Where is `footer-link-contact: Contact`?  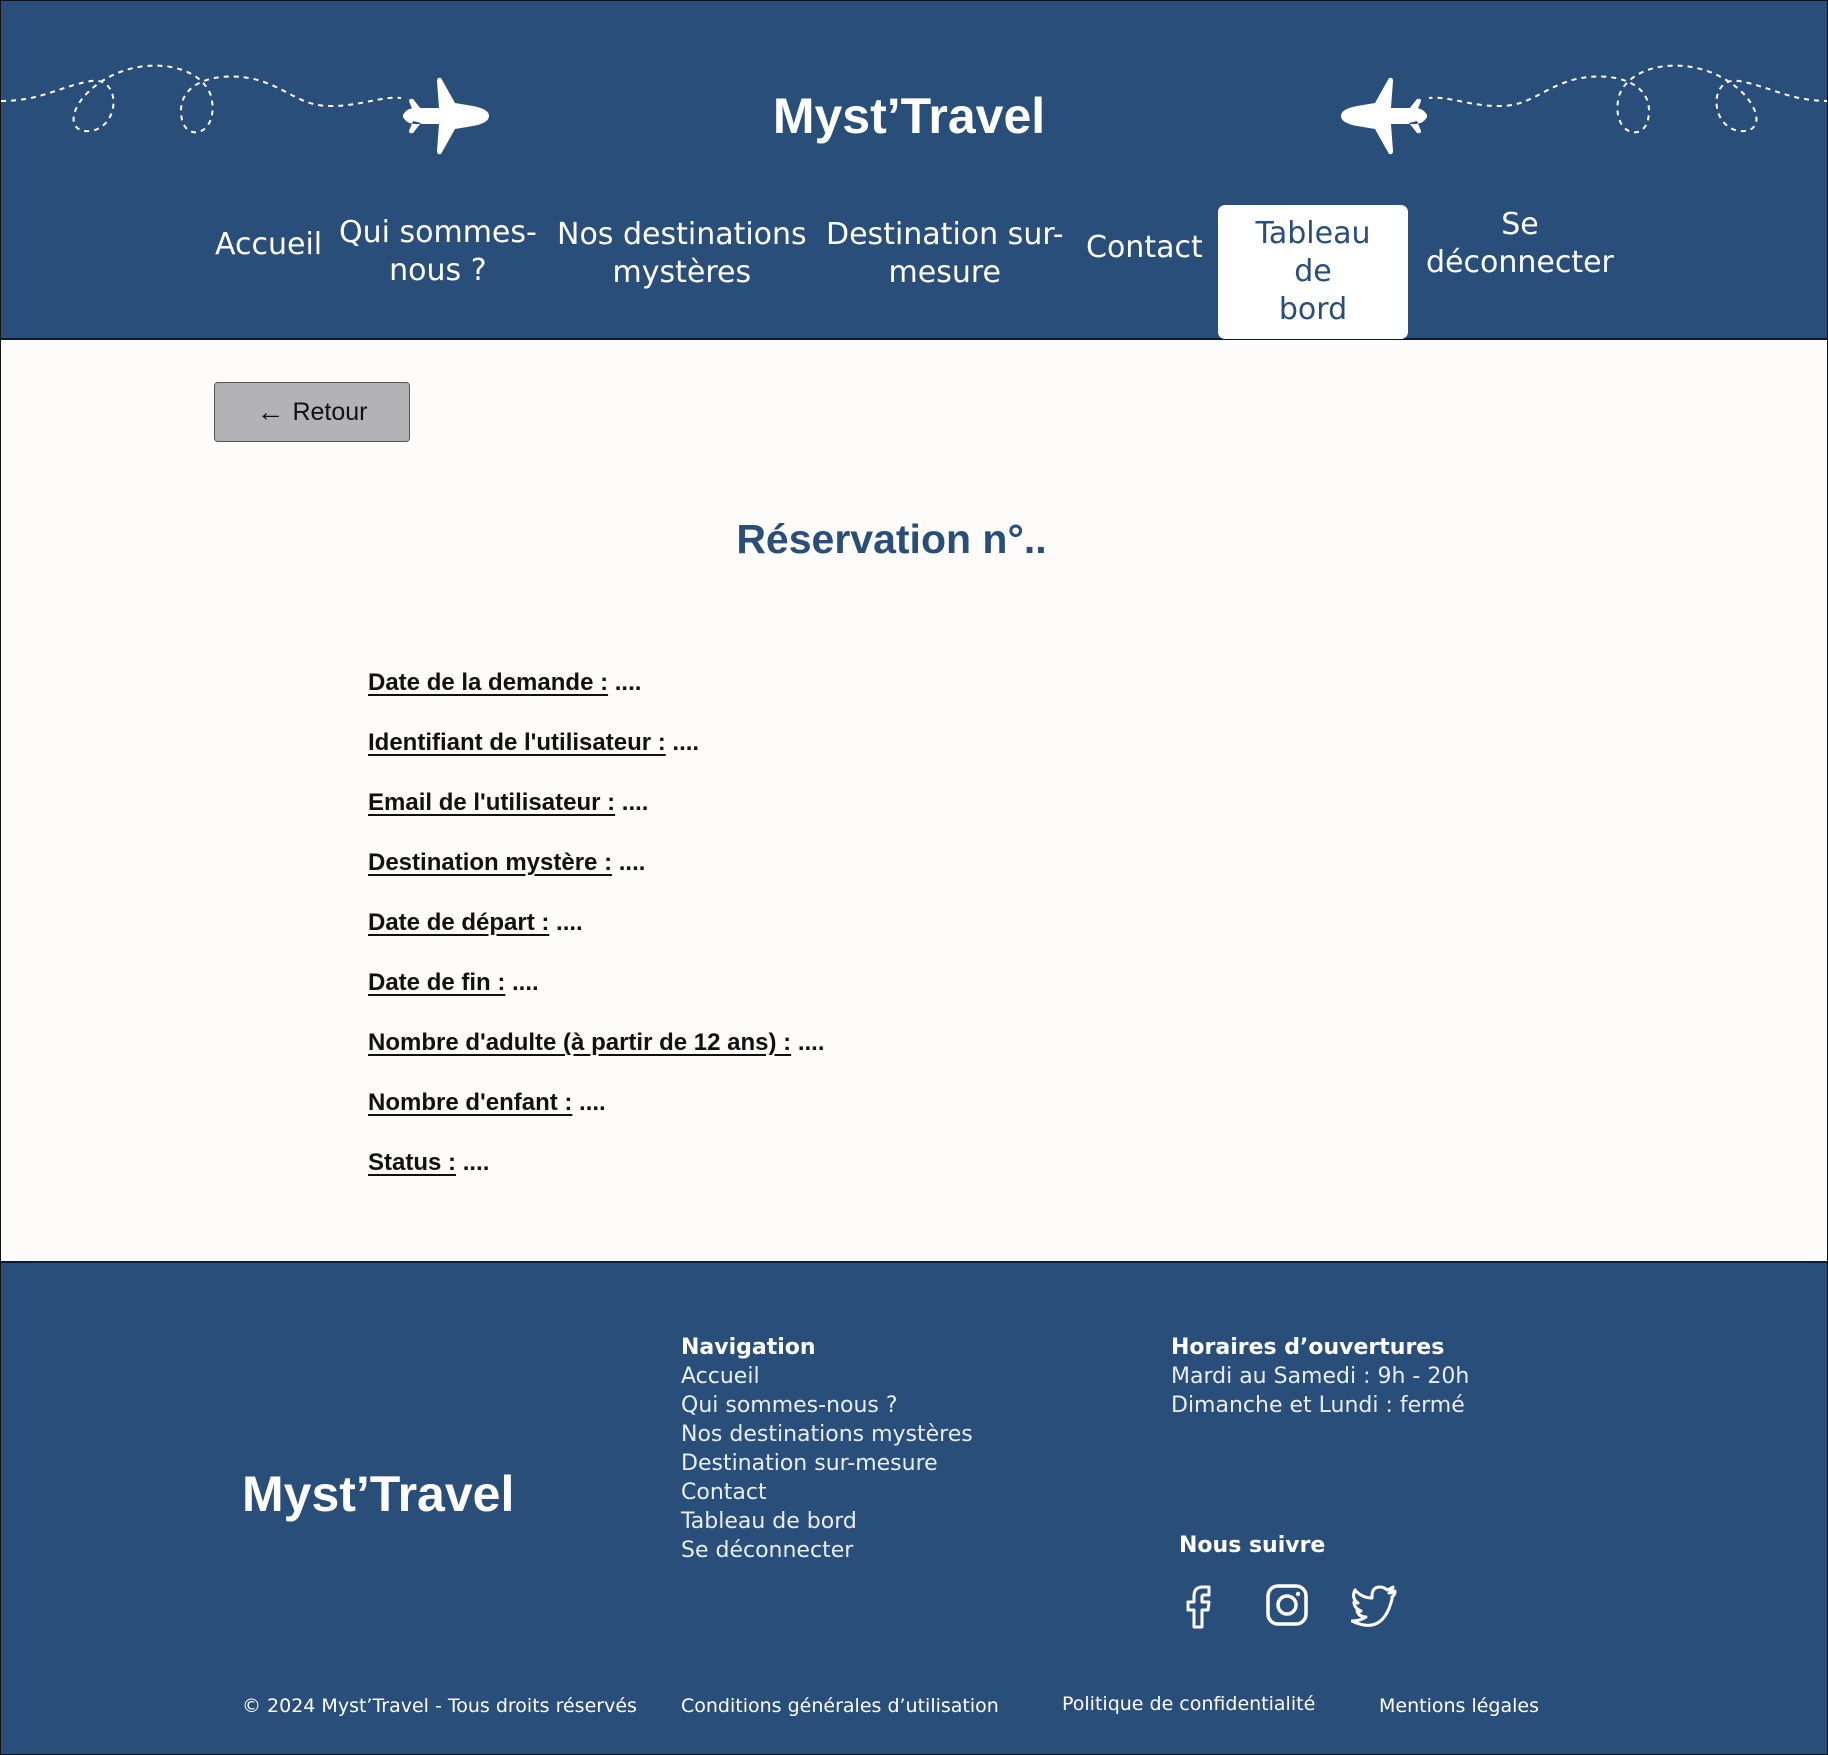
footer-link-contact: Contact is located at coordinates (827, 1492).